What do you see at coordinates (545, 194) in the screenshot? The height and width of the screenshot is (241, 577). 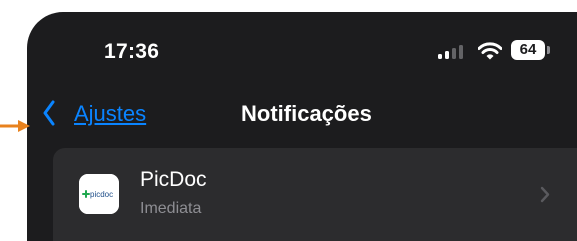 I see `chevron-right-icon` at bounding box center [545, 194].